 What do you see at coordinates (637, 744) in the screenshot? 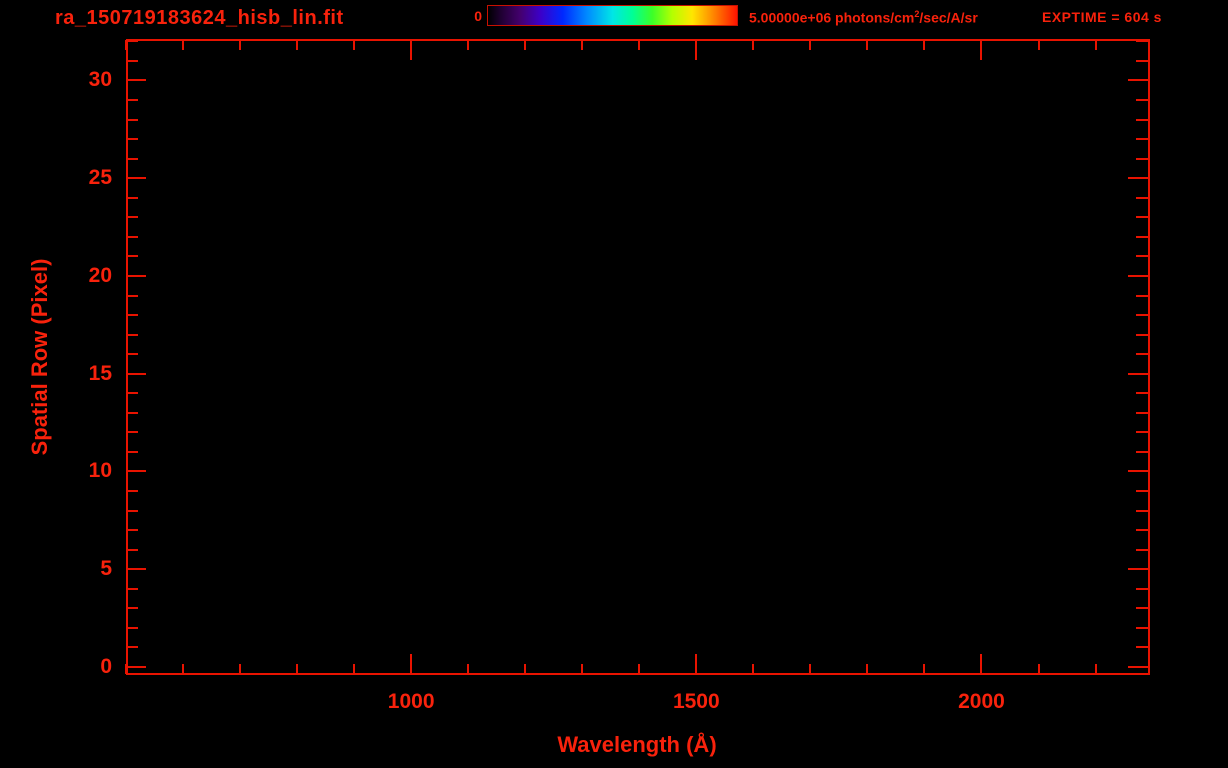
I see `x-axis-title: Wavelength (Å)` at bounding box center [637, 744].